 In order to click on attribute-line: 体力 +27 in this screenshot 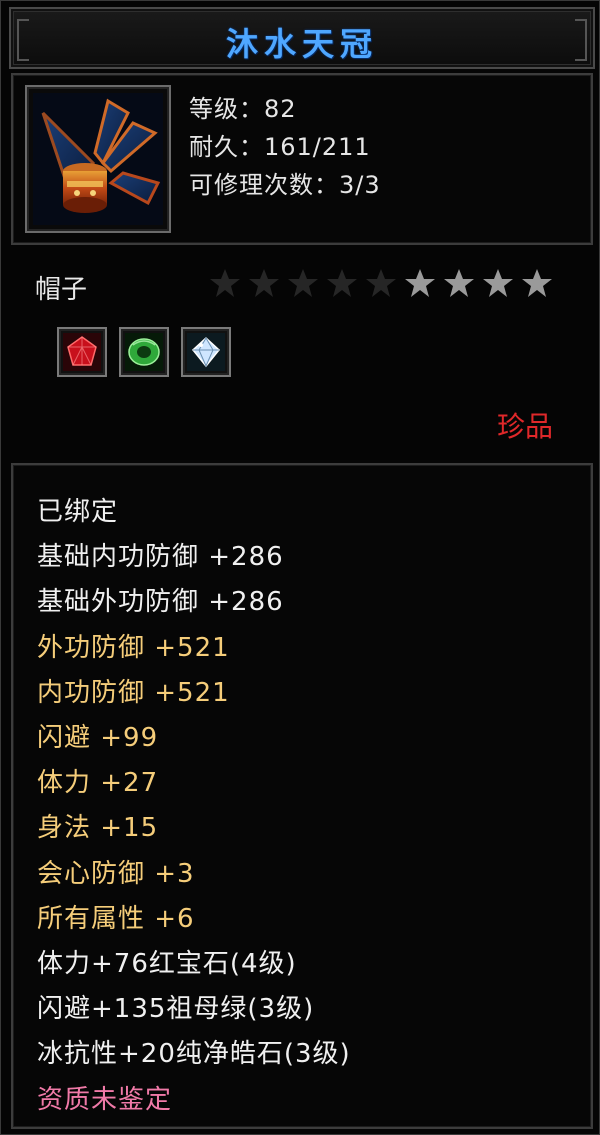, I will do `click(98, 783)`.